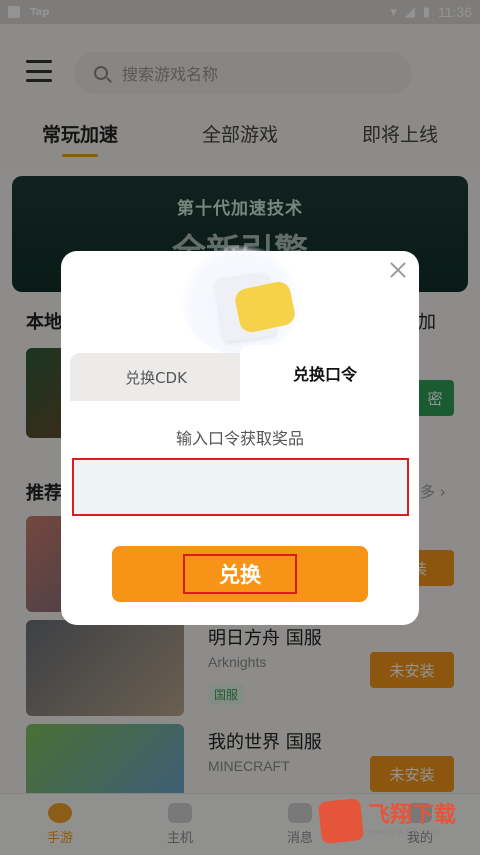  What do you see at coordinates (398, 270) in the screenshot?
I see `close-icon` at bounding box center [398, 270].